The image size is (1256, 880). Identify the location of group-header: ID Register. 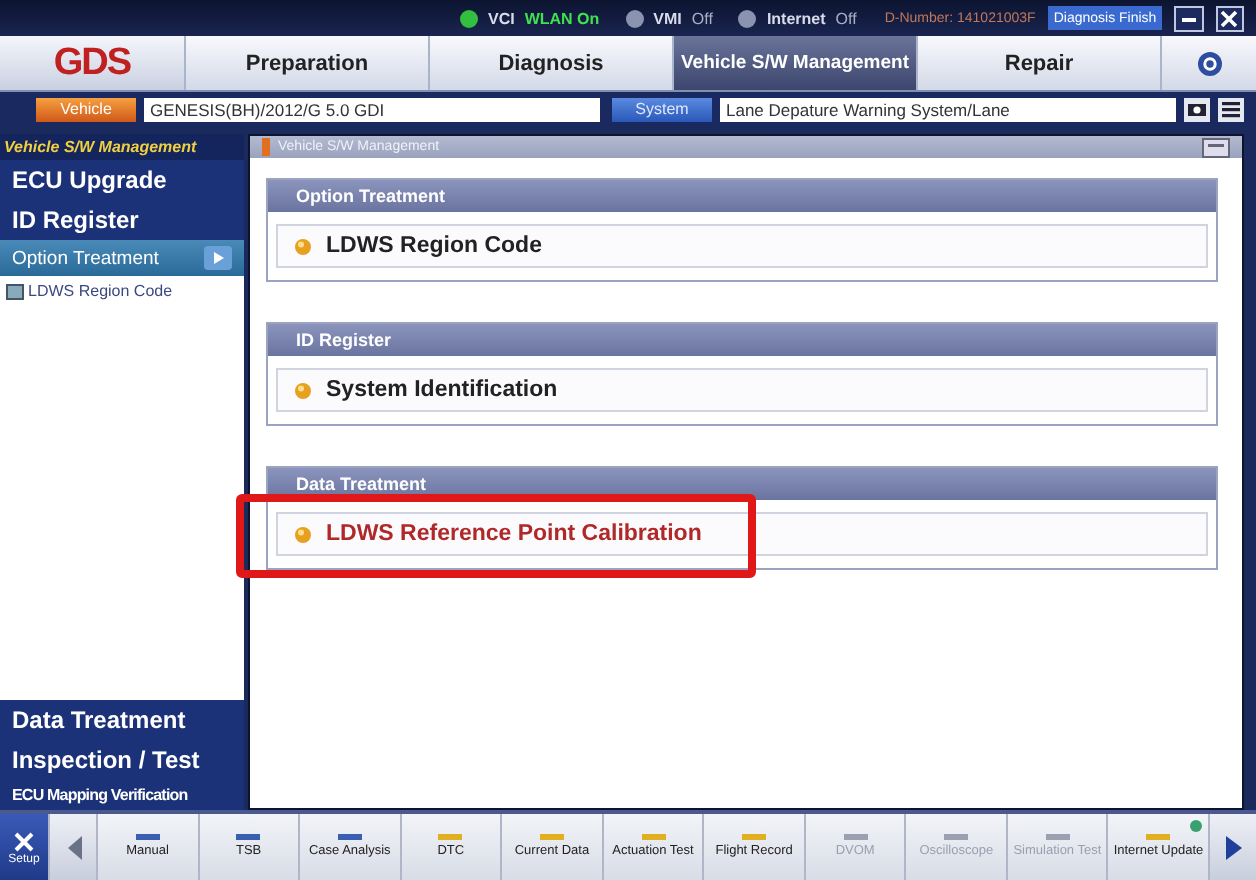
(742, 340).